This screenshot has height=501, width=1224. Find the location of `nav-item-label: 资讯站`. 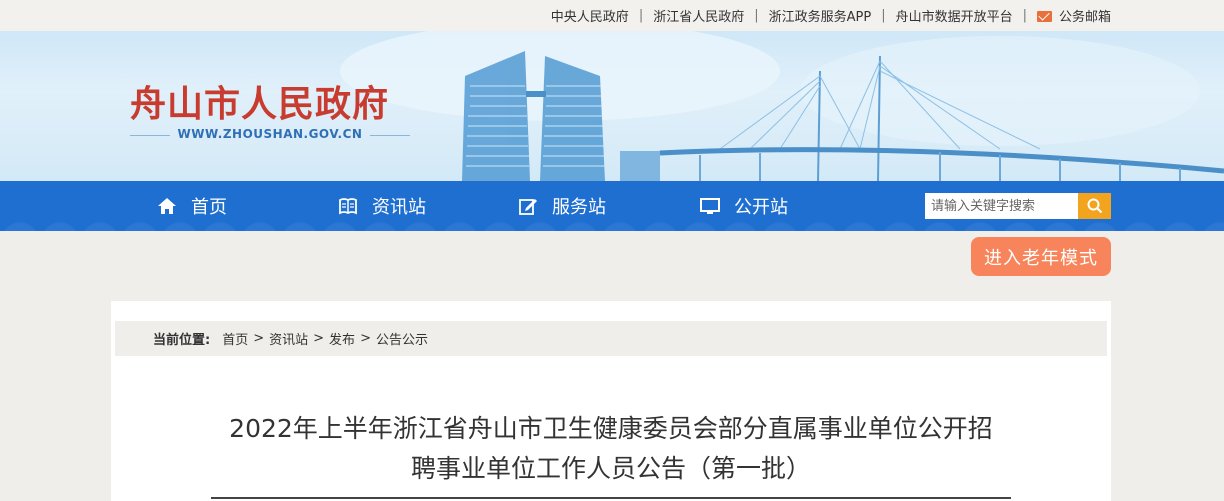

nav-item-label: 资讯站 is located at coordinates (399, 207).